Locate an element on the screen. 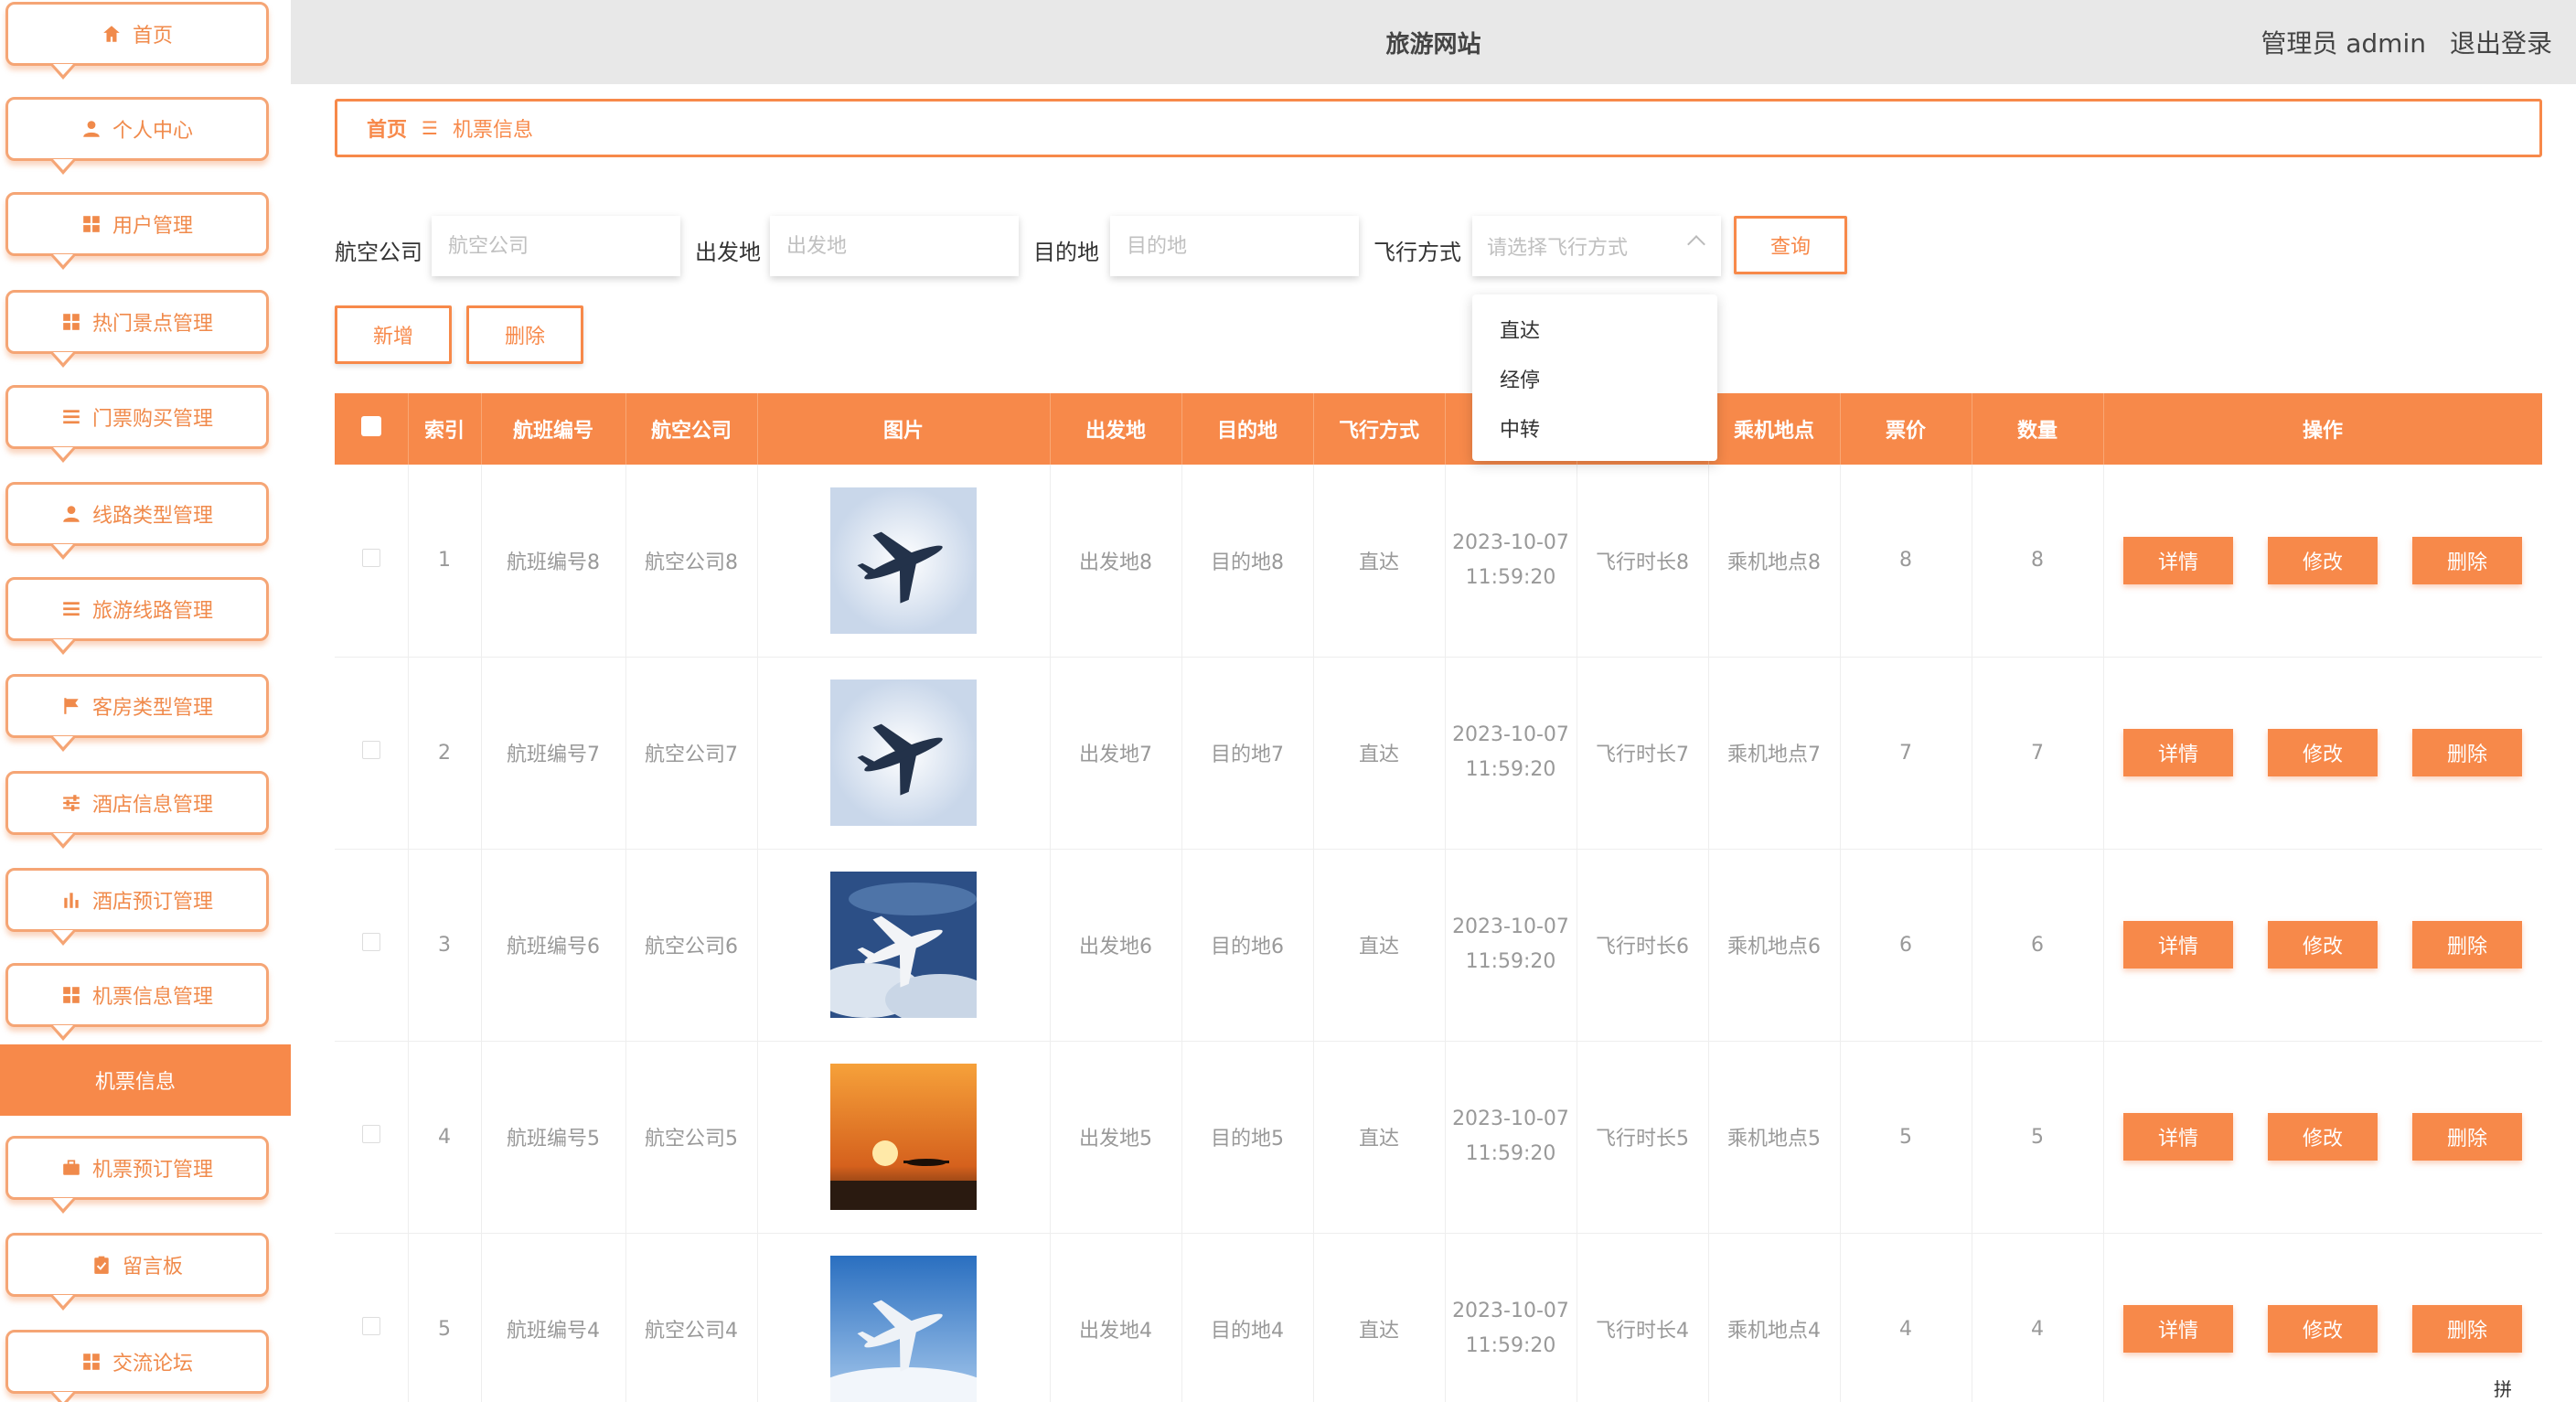 This screenshot has height=1402, width=2576. add-button: 新增 is located at coordinates (393, 334).